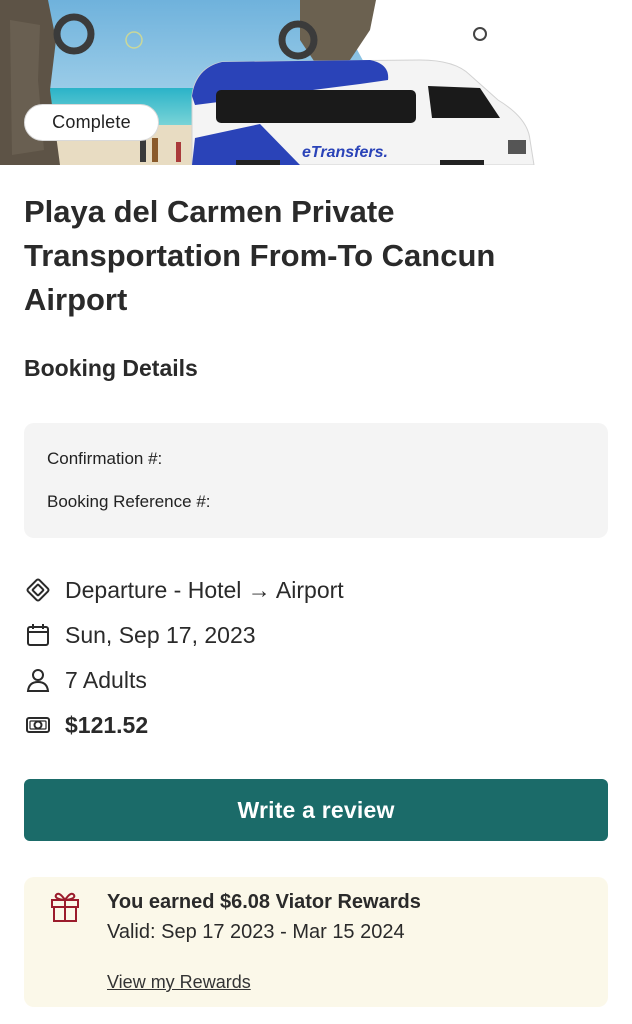 The height and width of the screenshot is (1024, 632). Describe the element at coordinates (38, 725) in the screenshot. I see `money-icon` at that location.